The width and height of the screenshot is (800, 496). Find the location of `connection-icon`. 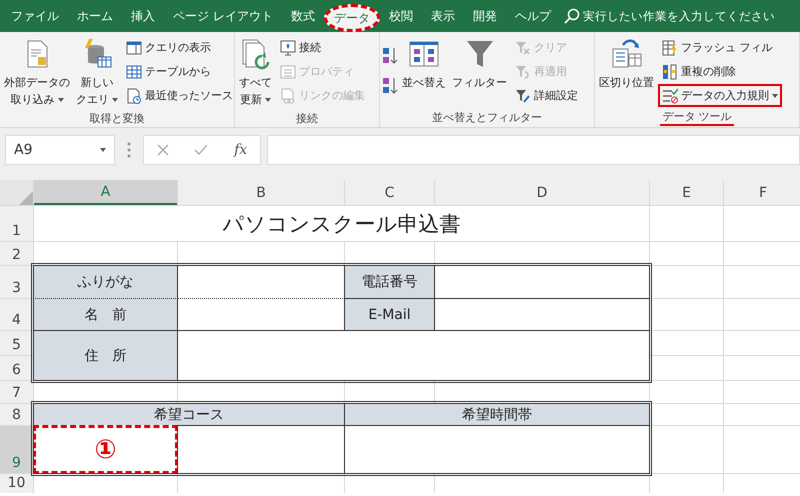

connection-icon is located at coordinates (288, 48).